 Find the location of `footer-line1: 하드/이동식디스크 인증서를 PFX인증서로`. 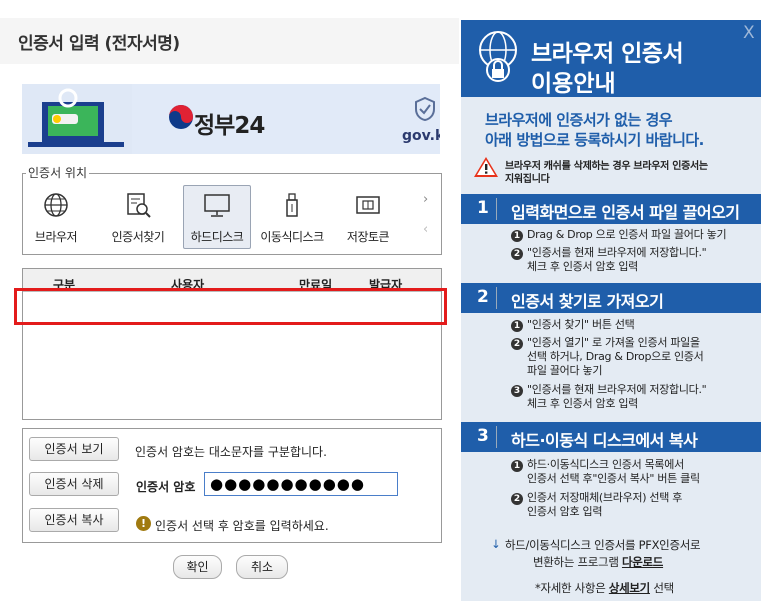

footer-line1: 하드/이동식디스크 인증서를 PFX인증서로 is located at coordinates (603, 545).